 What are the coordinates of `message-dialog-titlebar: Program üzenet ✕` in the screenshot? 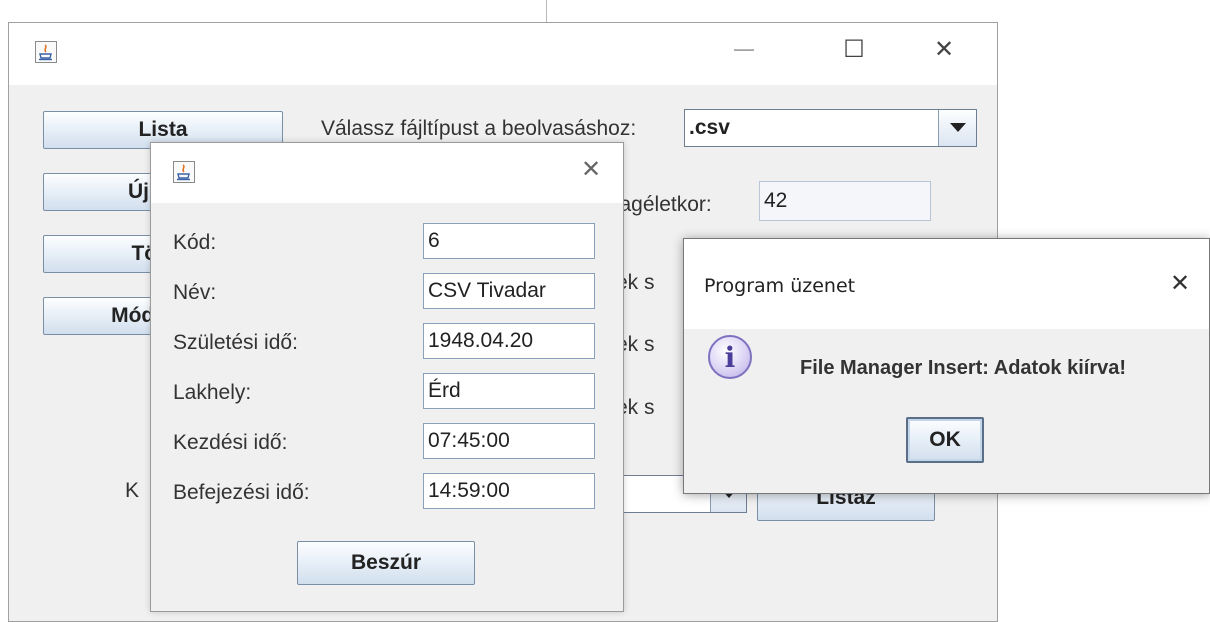 It's located at (946, 284).